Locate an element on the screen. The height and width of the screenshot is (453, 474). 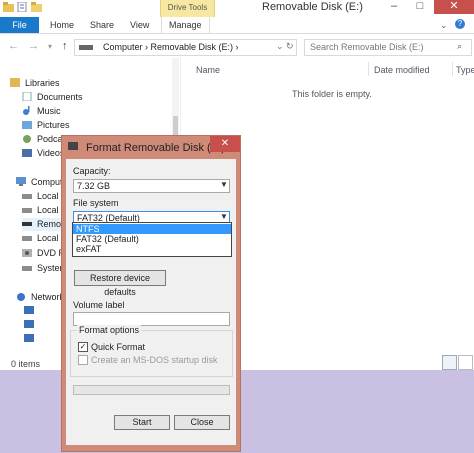
breadcrumb: Computer › Removable Disk (E:) › is located at coordinates (171, 47).